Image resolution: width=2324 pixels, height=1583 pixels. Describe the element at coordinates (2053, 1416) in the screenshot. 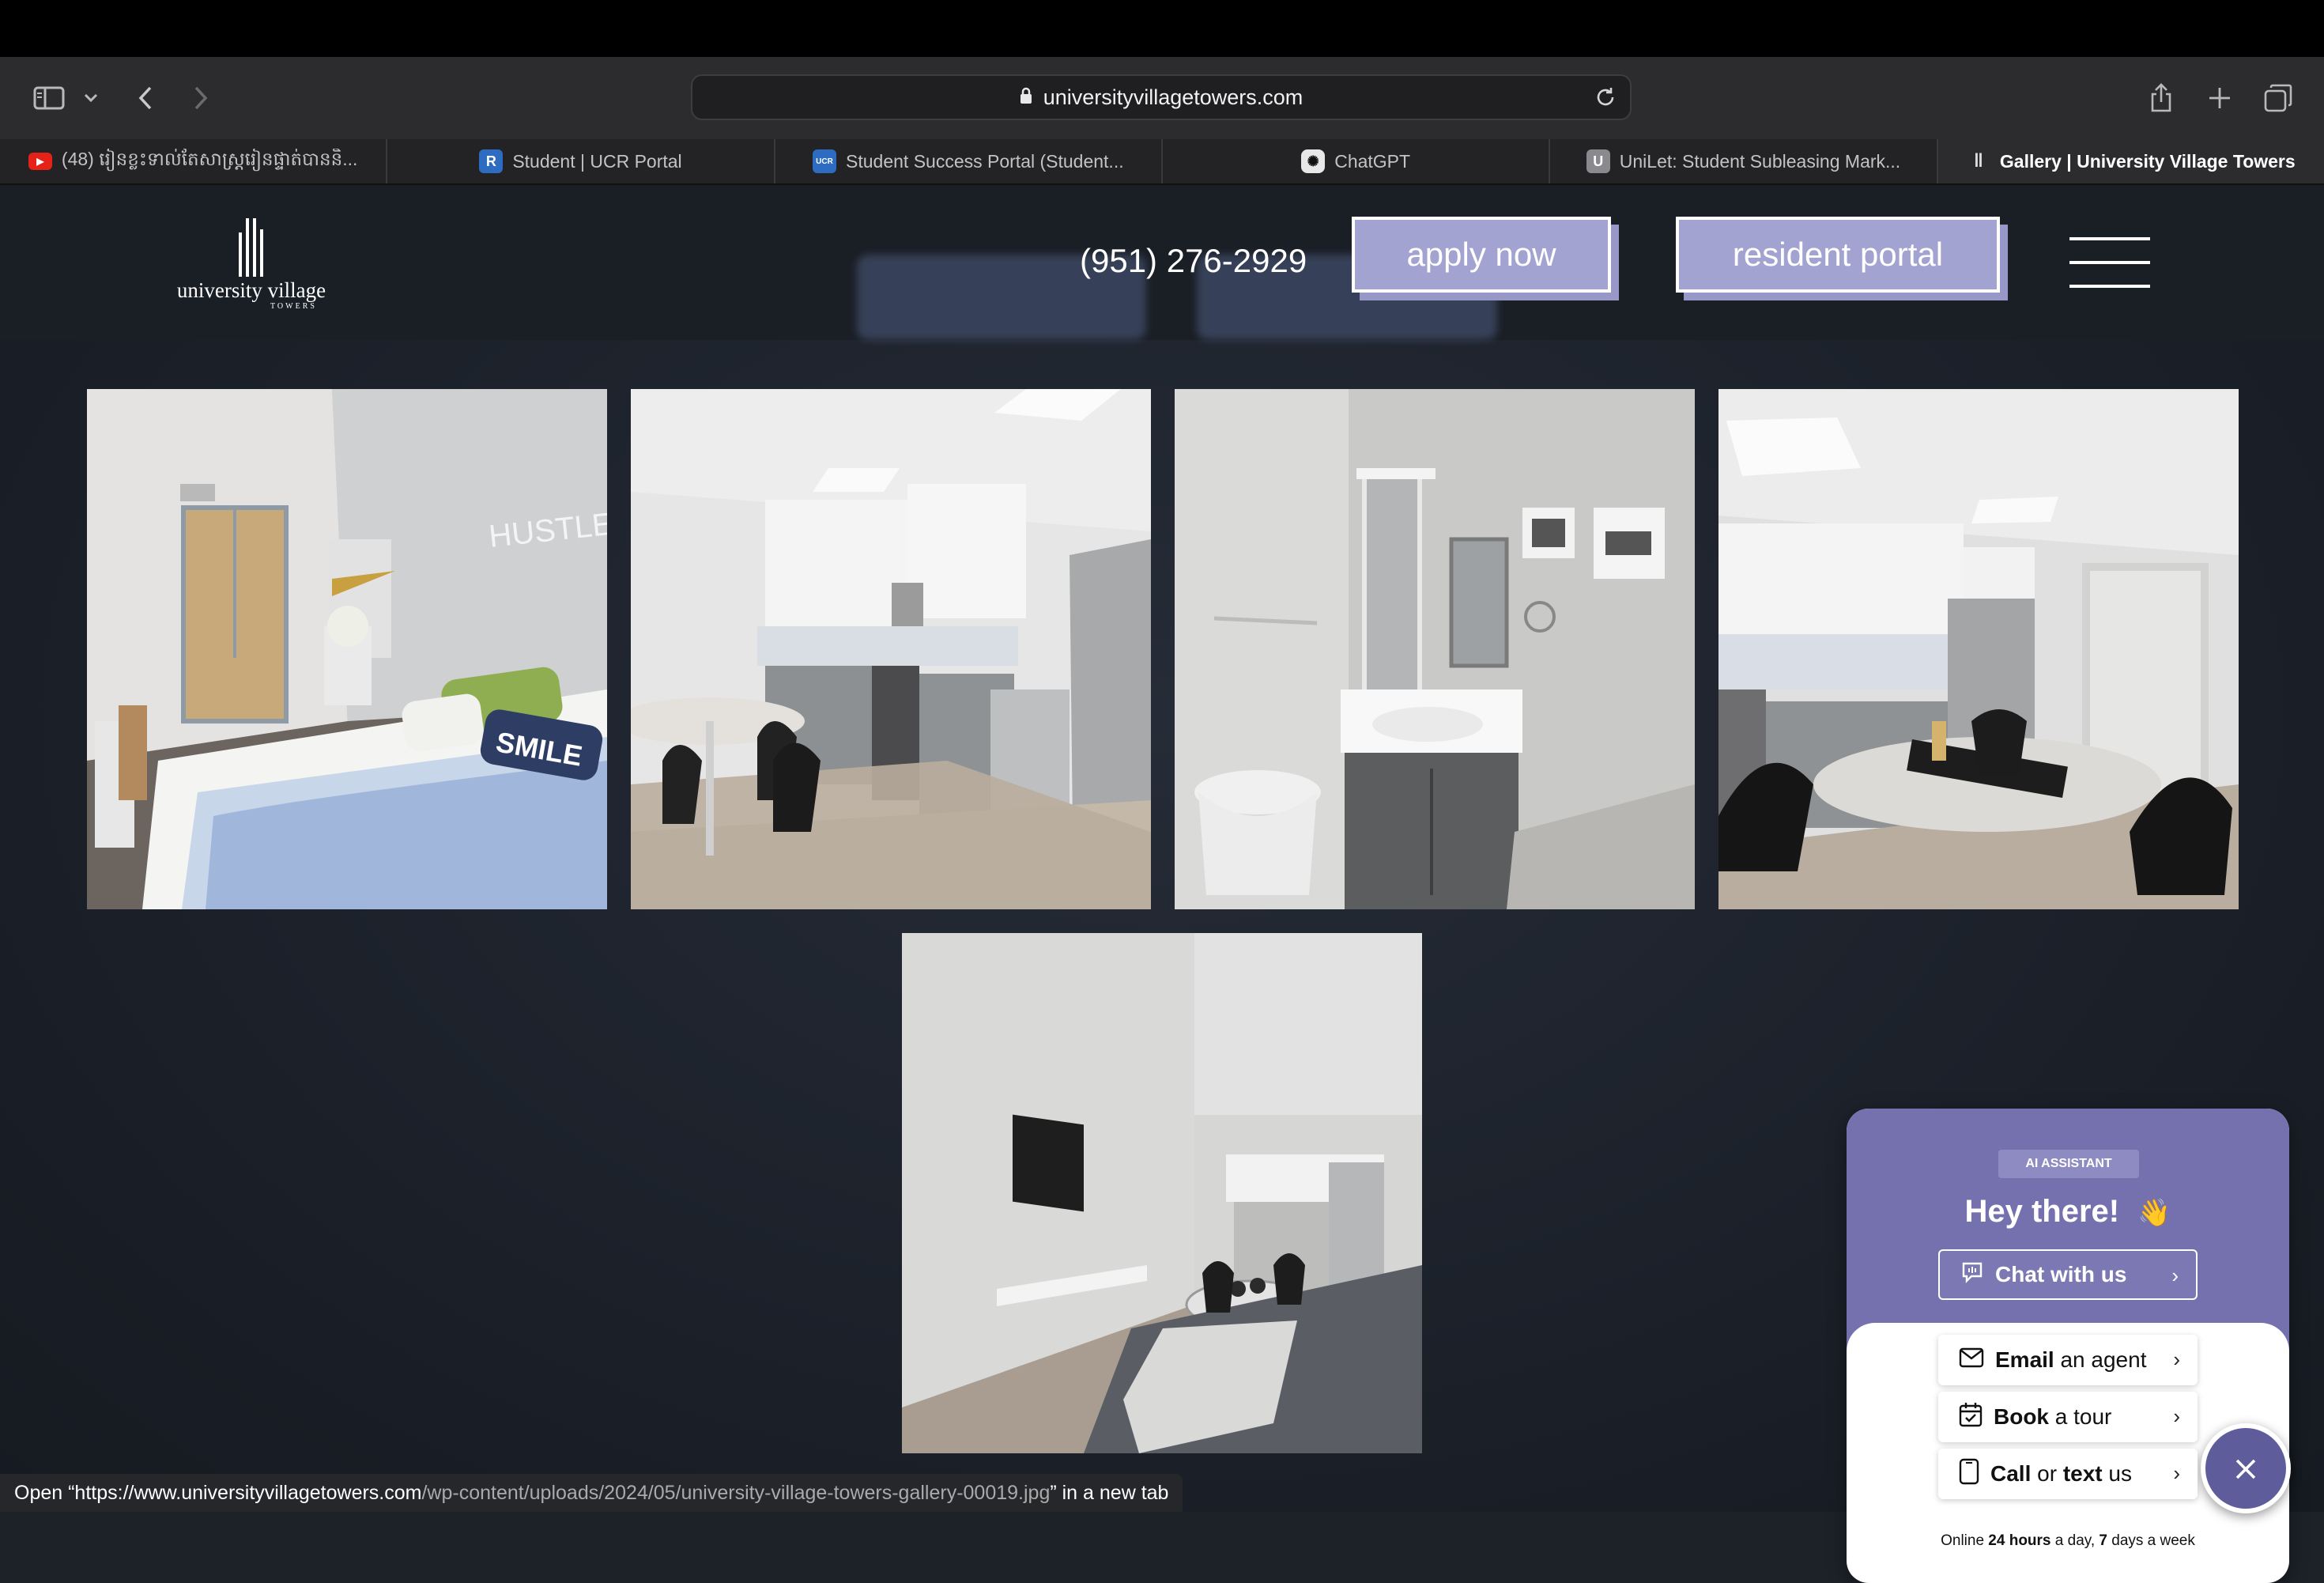

I see `book-tour-label: Book a tour` at that location.